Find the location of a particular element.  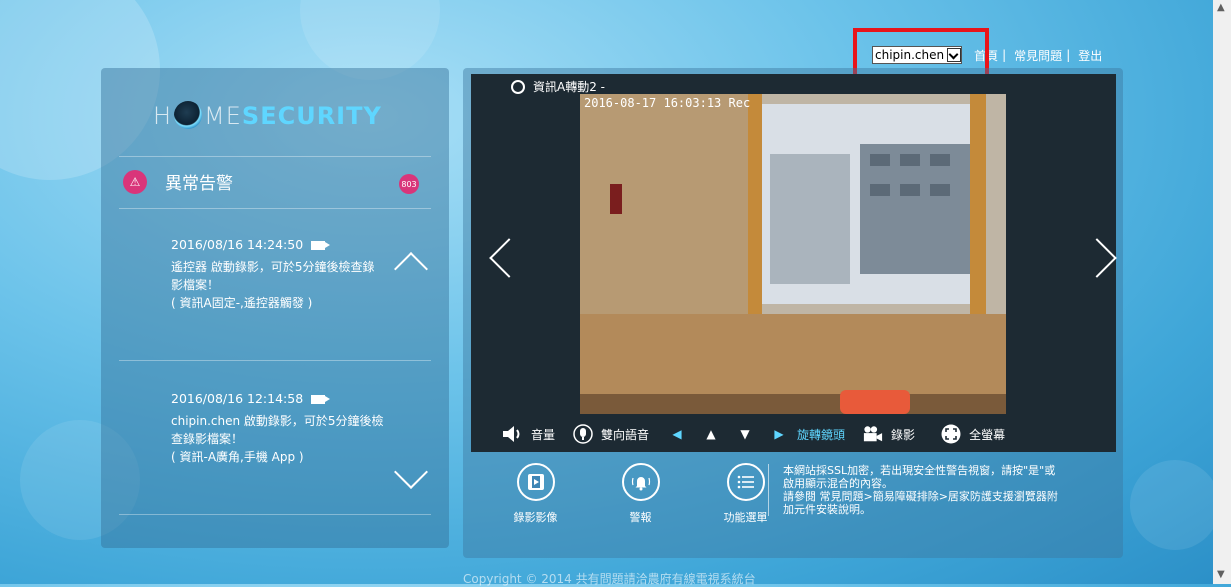

home-security-logo: H MESECURITY is located at coordinates (267, 115).